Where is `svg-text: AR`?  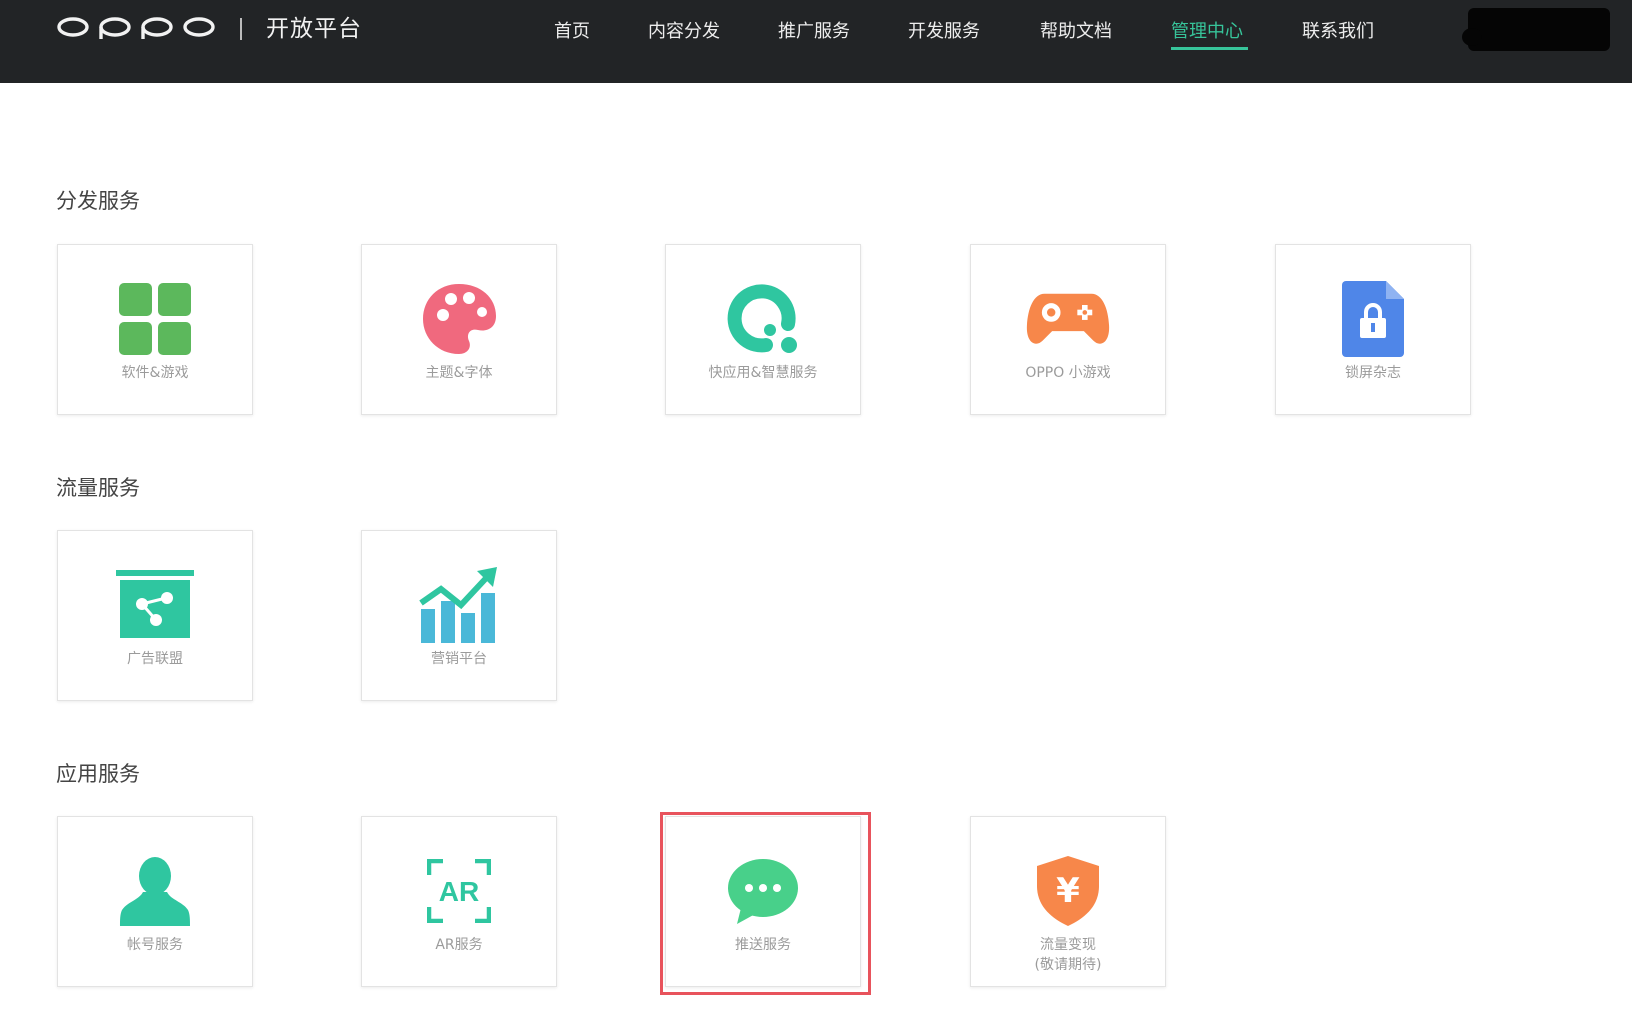
svg-text: AR is located at coordinates (459, 891).